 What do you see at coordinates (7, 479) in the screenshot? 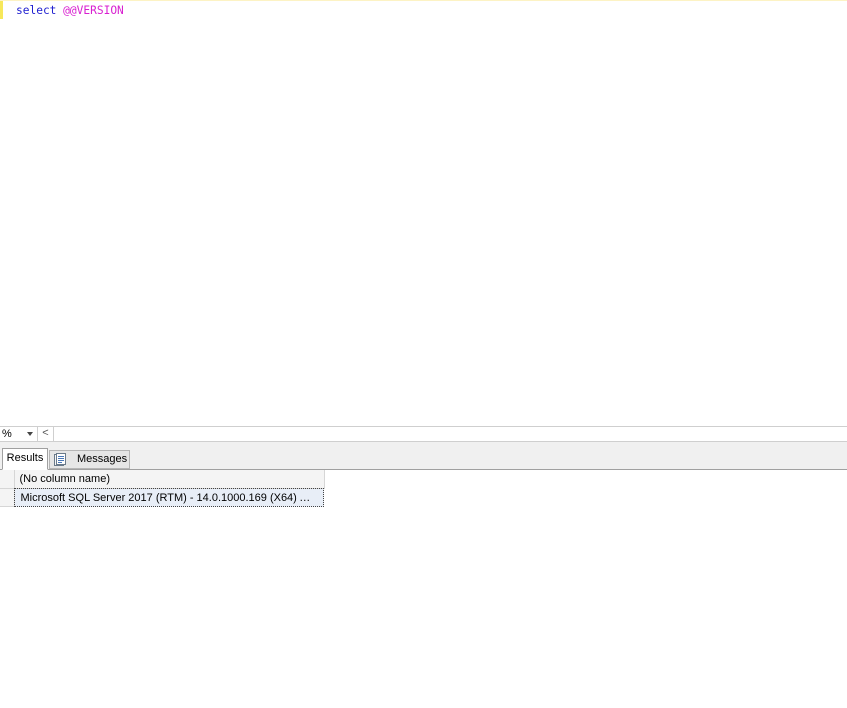
I see `grid-corner-cell` at bounding box center [7, 479].